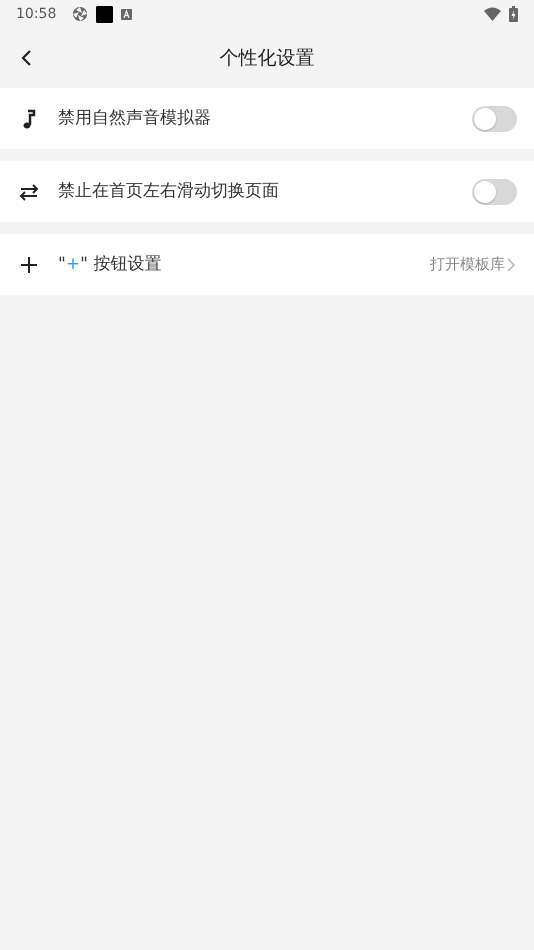 This screenshot has height=950, width=534. Describe the element at coordinates (513, 14) in the screenshot. I see `battery-icon` at that location.